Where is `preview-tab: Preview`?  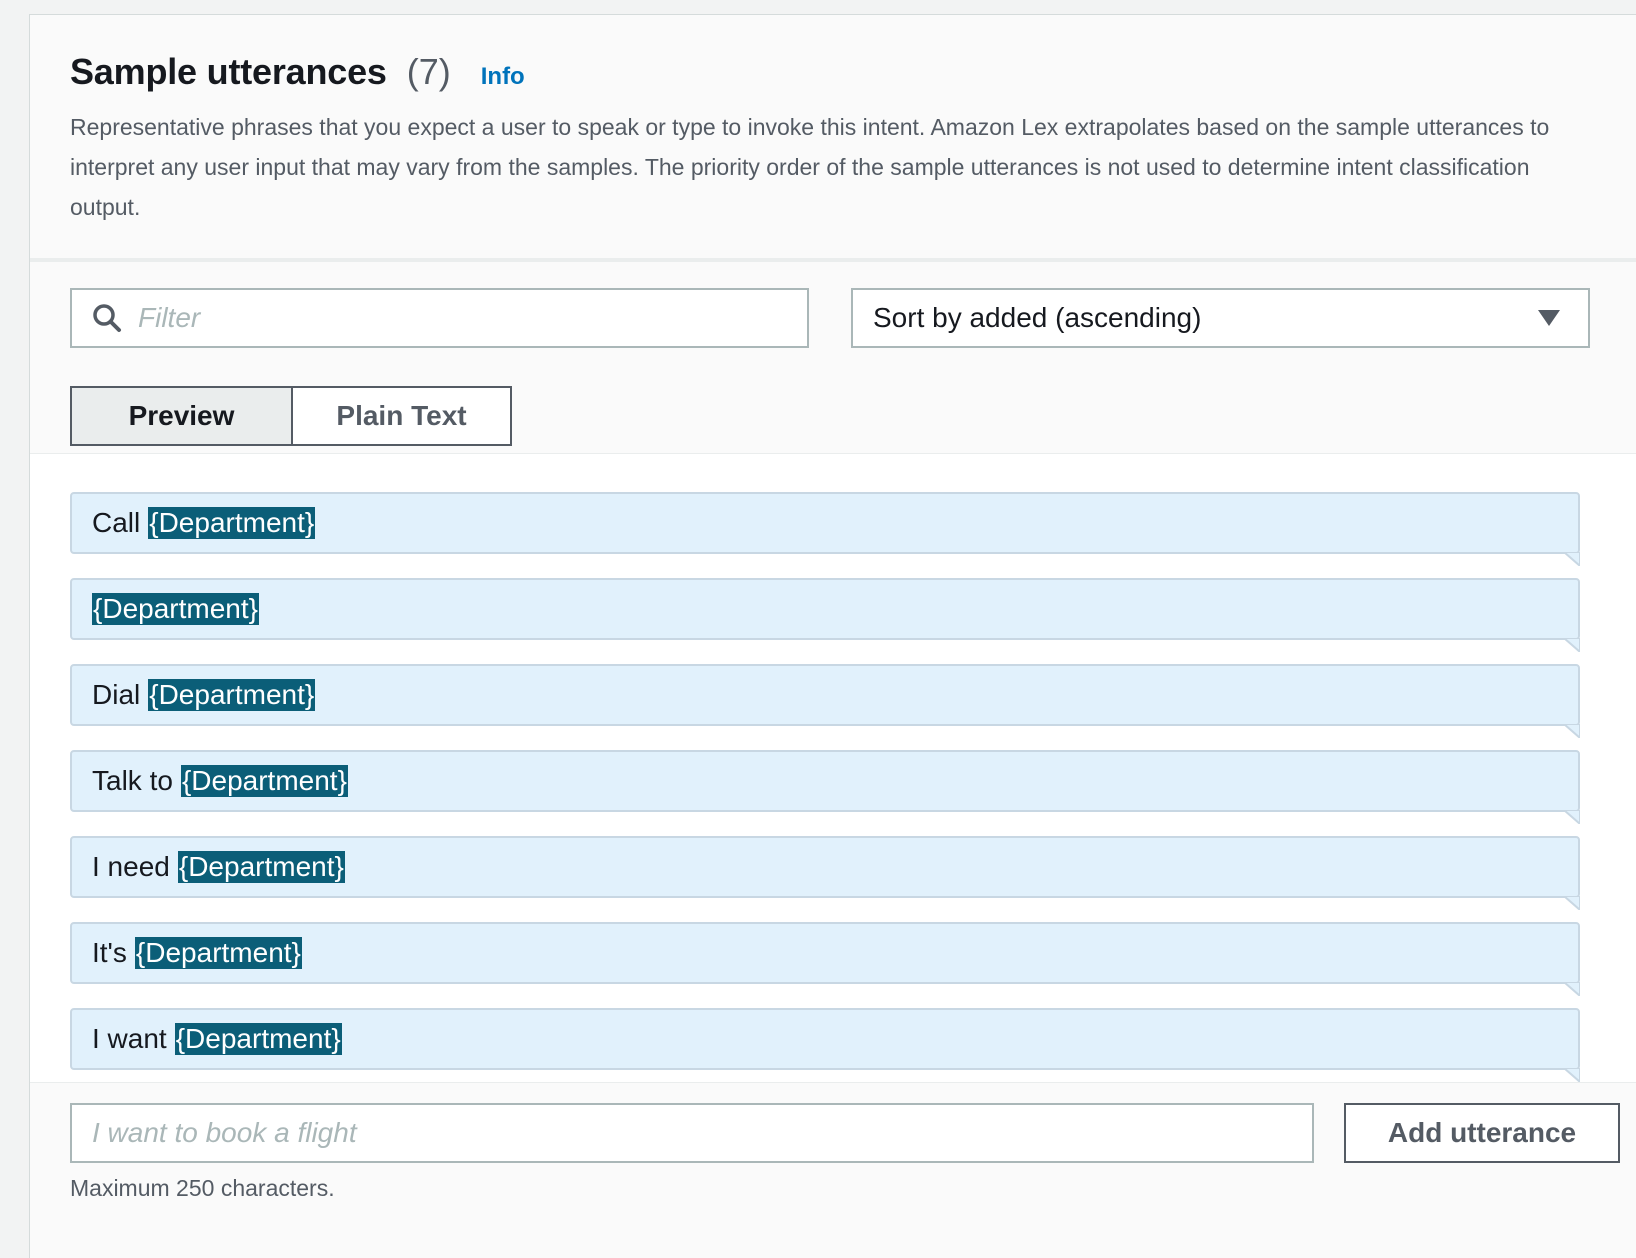 preview-tab: Preview is located at coordinates (182, 416).